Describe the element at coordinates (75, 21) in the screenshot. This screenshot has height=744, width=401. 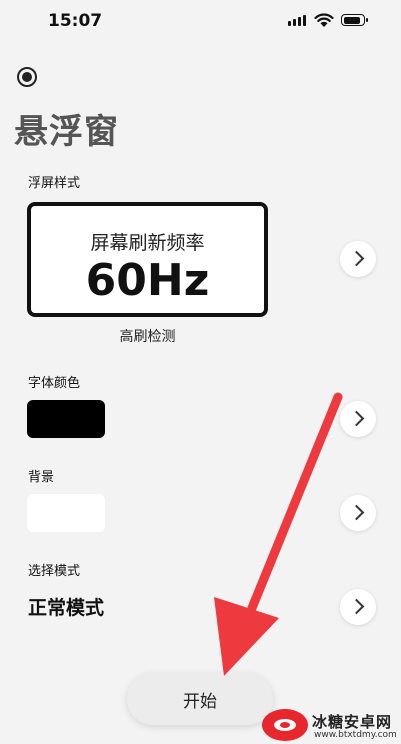
I see `status-time: 15:07` at that location.